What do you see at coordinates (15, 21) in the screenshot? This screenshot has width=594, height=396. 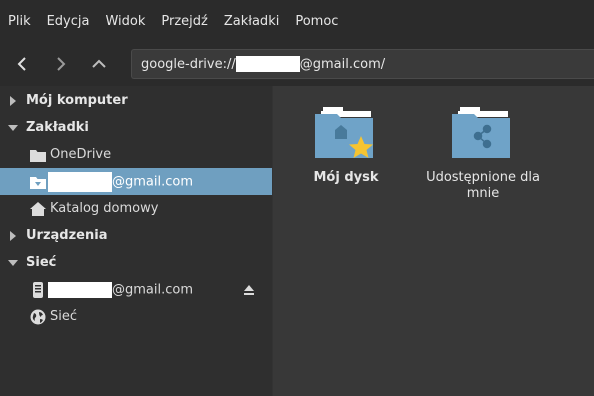 I see `menu-plik: Plik` at bounding box center [15, 21].